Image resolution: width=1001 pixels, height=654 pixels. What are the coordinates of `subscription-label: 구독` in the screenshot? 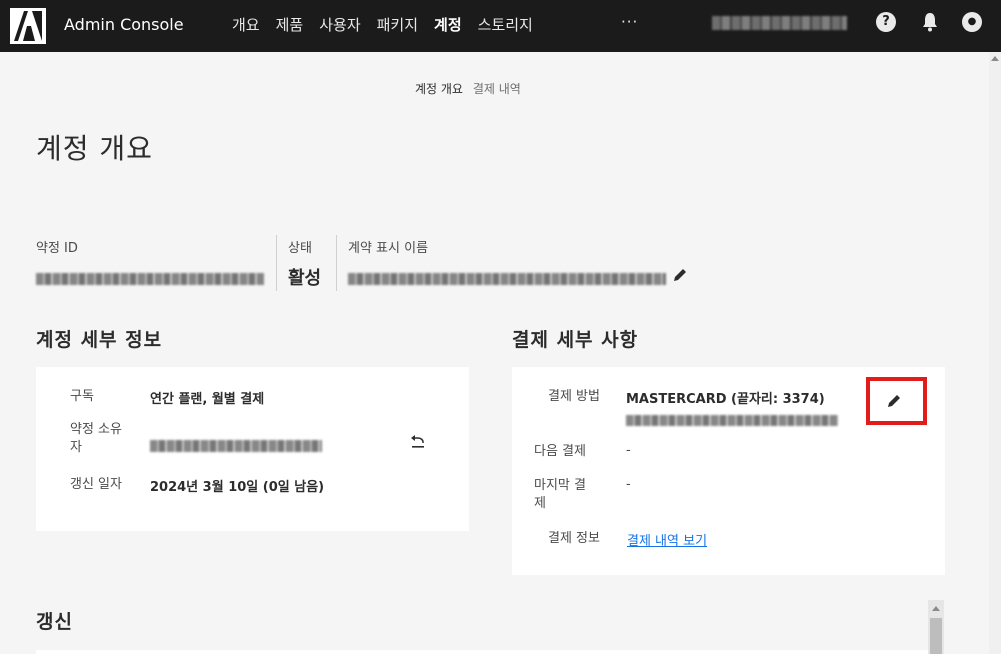 It's located at (82, 396).